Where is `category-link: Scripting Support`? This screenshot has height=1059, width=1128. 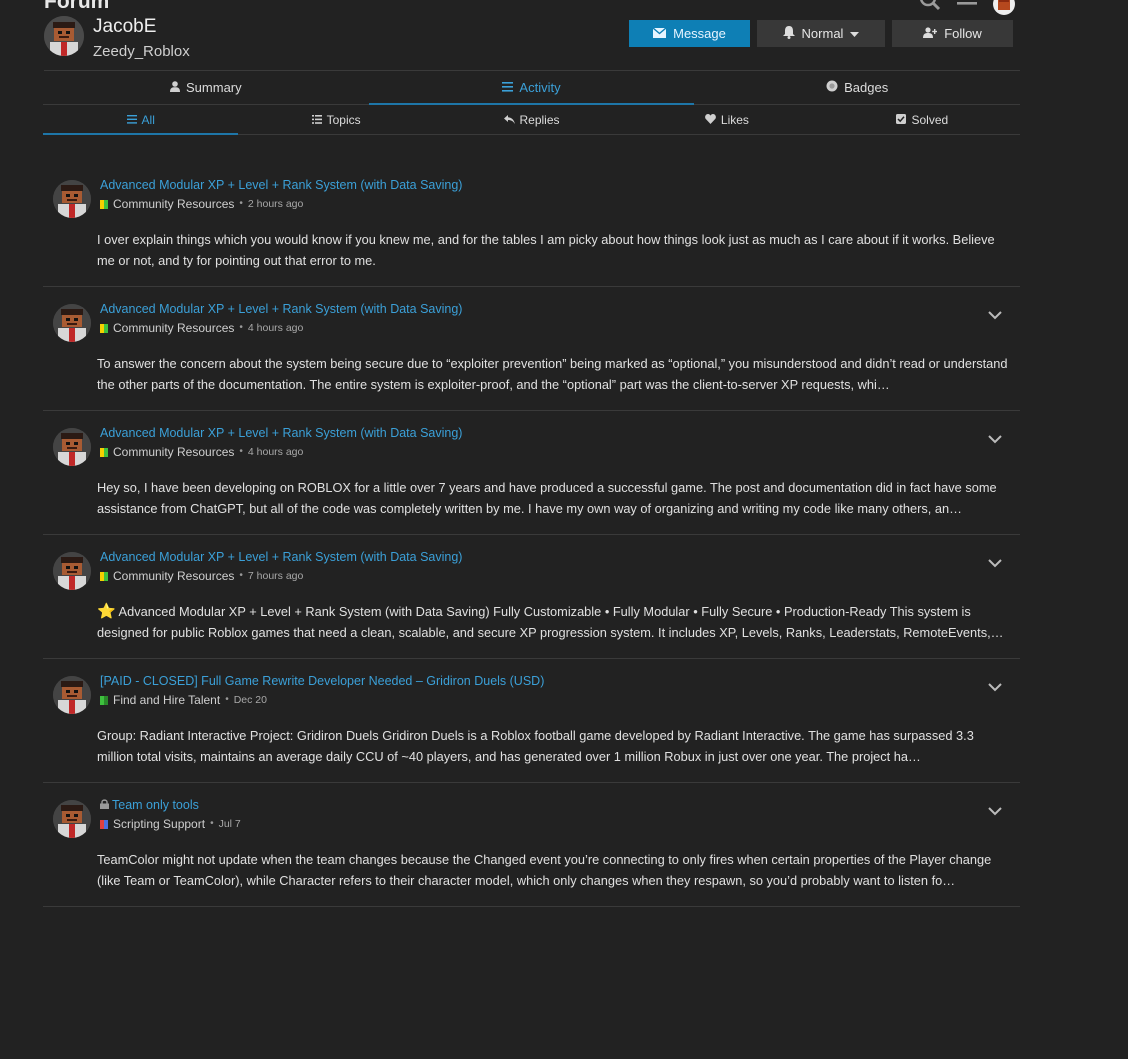 category-link: Scripting Support is located at coordinates (159, 824).